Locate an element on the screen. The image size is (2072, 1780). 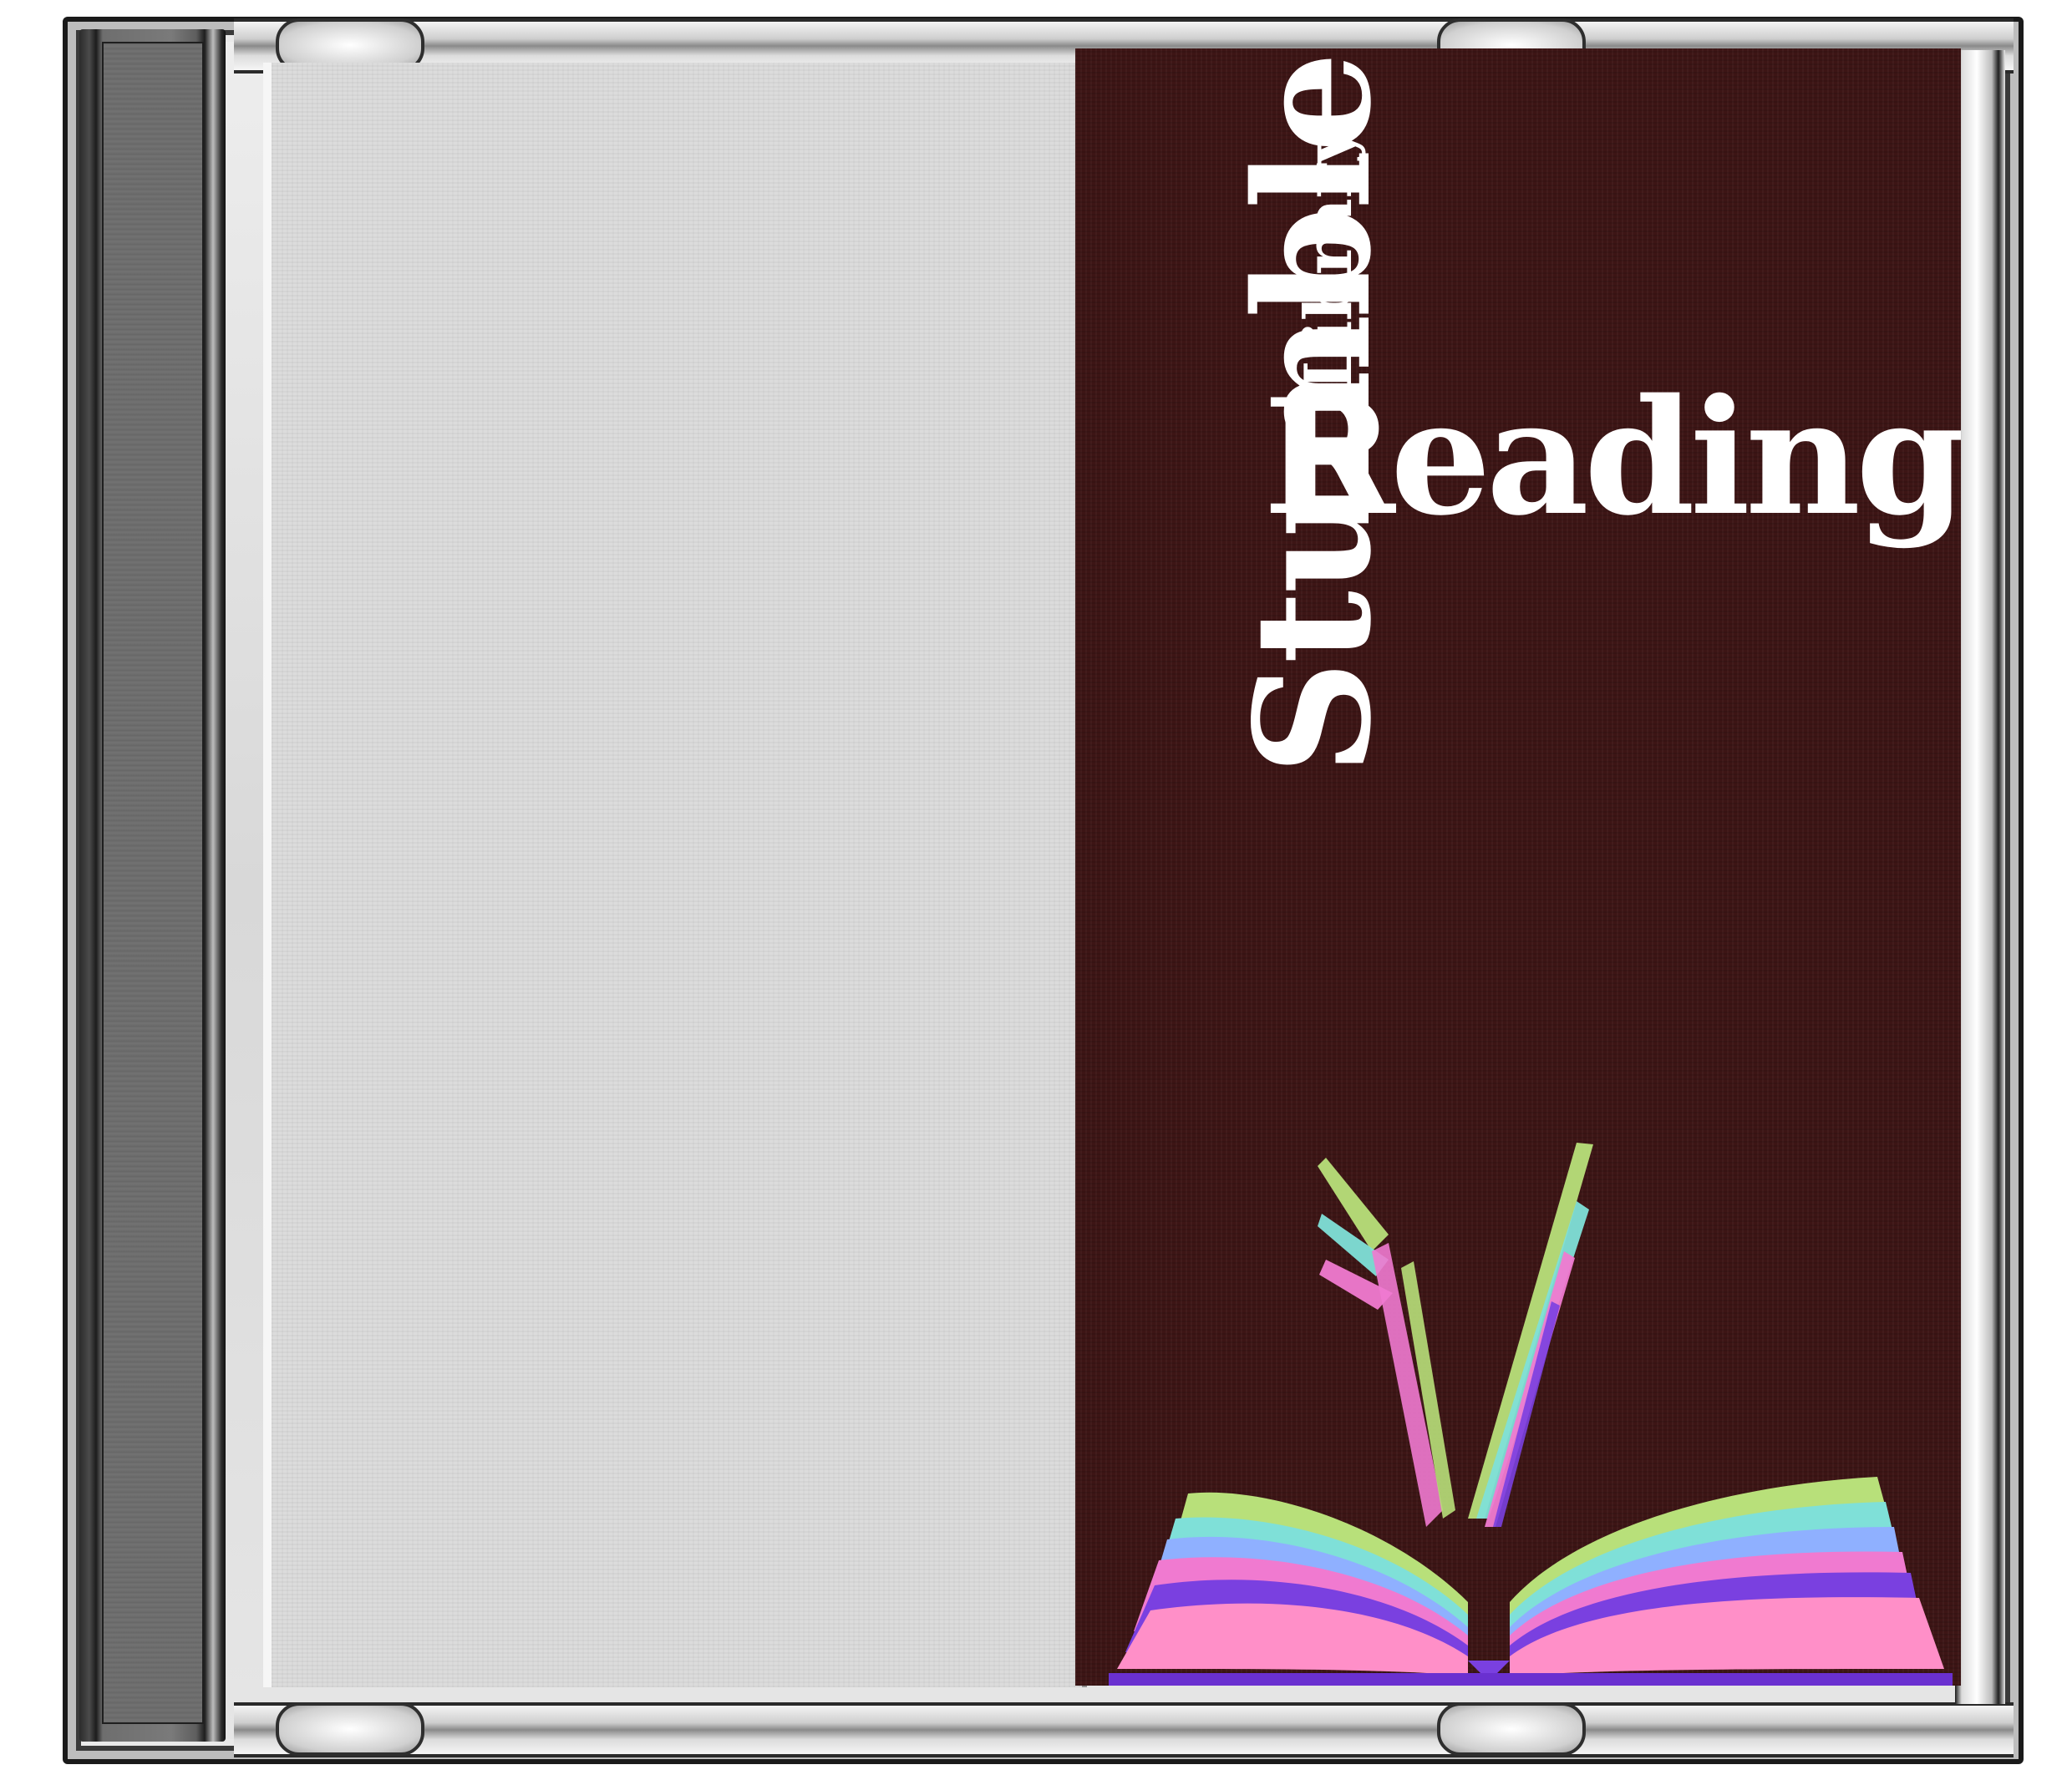
open-book-icon is located at coordinates (1531, 1414).